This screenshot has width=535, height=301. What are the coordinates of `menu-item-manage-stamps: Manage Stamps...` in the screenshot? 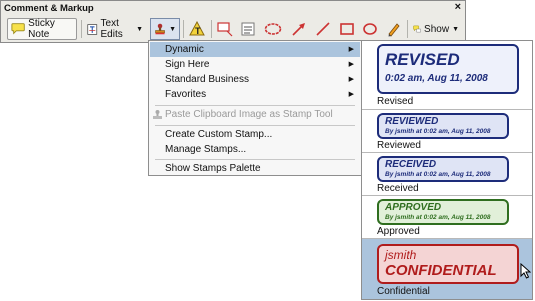 It's located at (255, 149).